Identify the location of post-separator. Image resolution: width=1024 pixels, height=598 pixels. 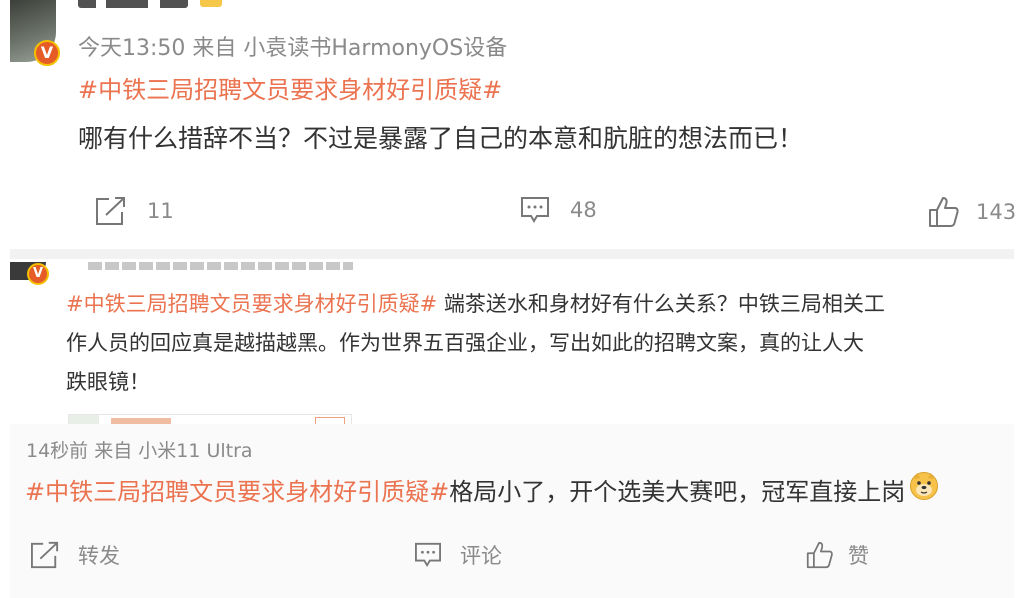
(512, 254).